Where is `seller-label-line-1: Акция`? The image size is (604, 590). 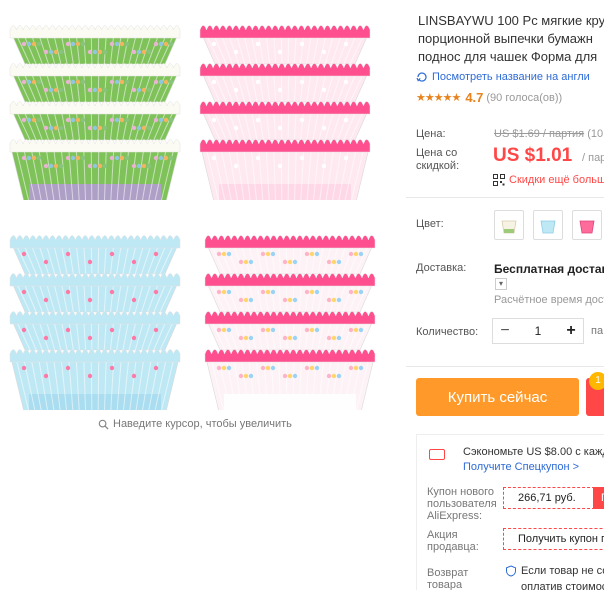 seller-label-line-1: Акция is located at coordinates (442, 535).